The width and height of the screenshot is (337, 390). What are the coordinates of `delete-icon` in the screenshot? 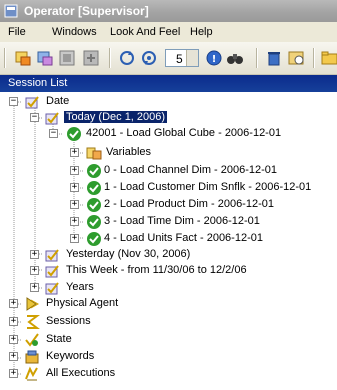 It's located at (274, 58).